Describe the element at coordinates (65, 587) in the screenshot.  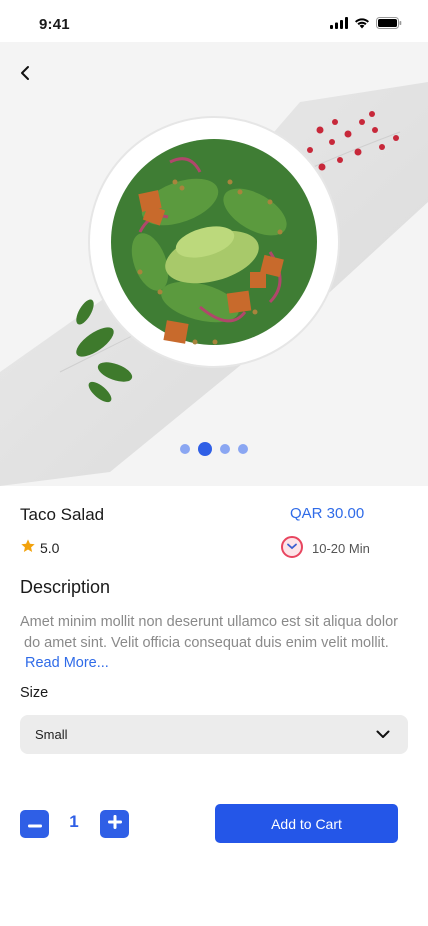
I see `description-heading: Description` at that location.